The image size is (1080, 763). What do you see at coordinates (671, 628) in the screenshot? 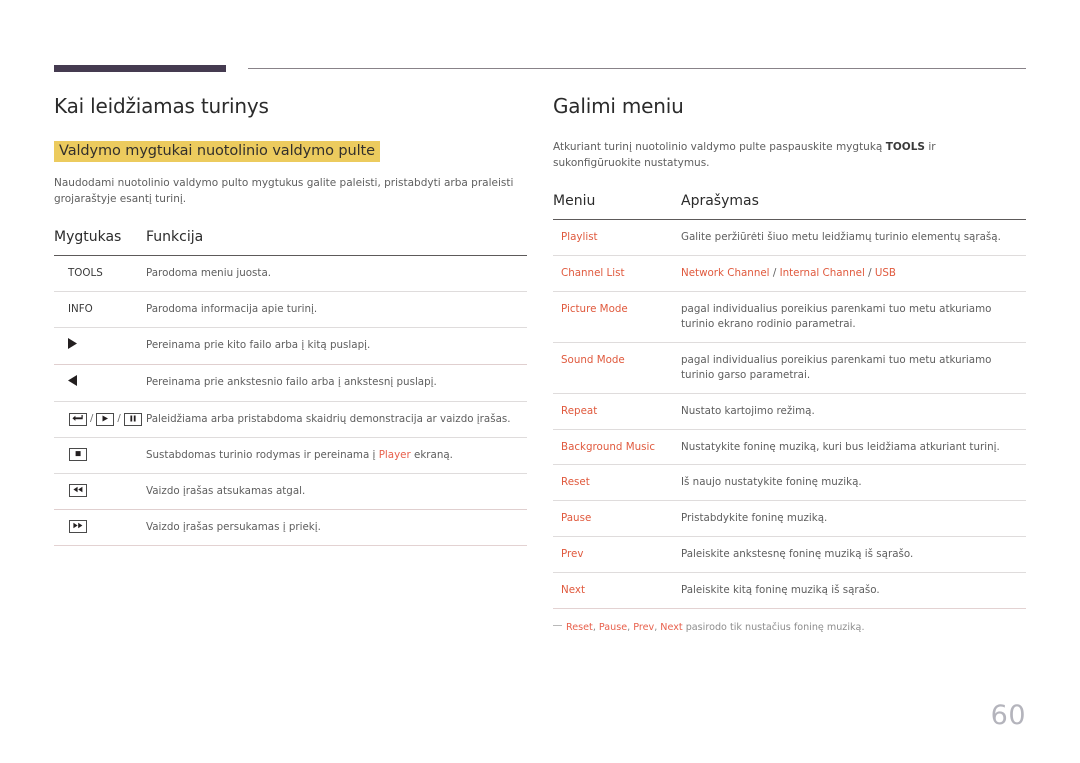
I see `footnote-term: Next` at bounding box center [671, 628].